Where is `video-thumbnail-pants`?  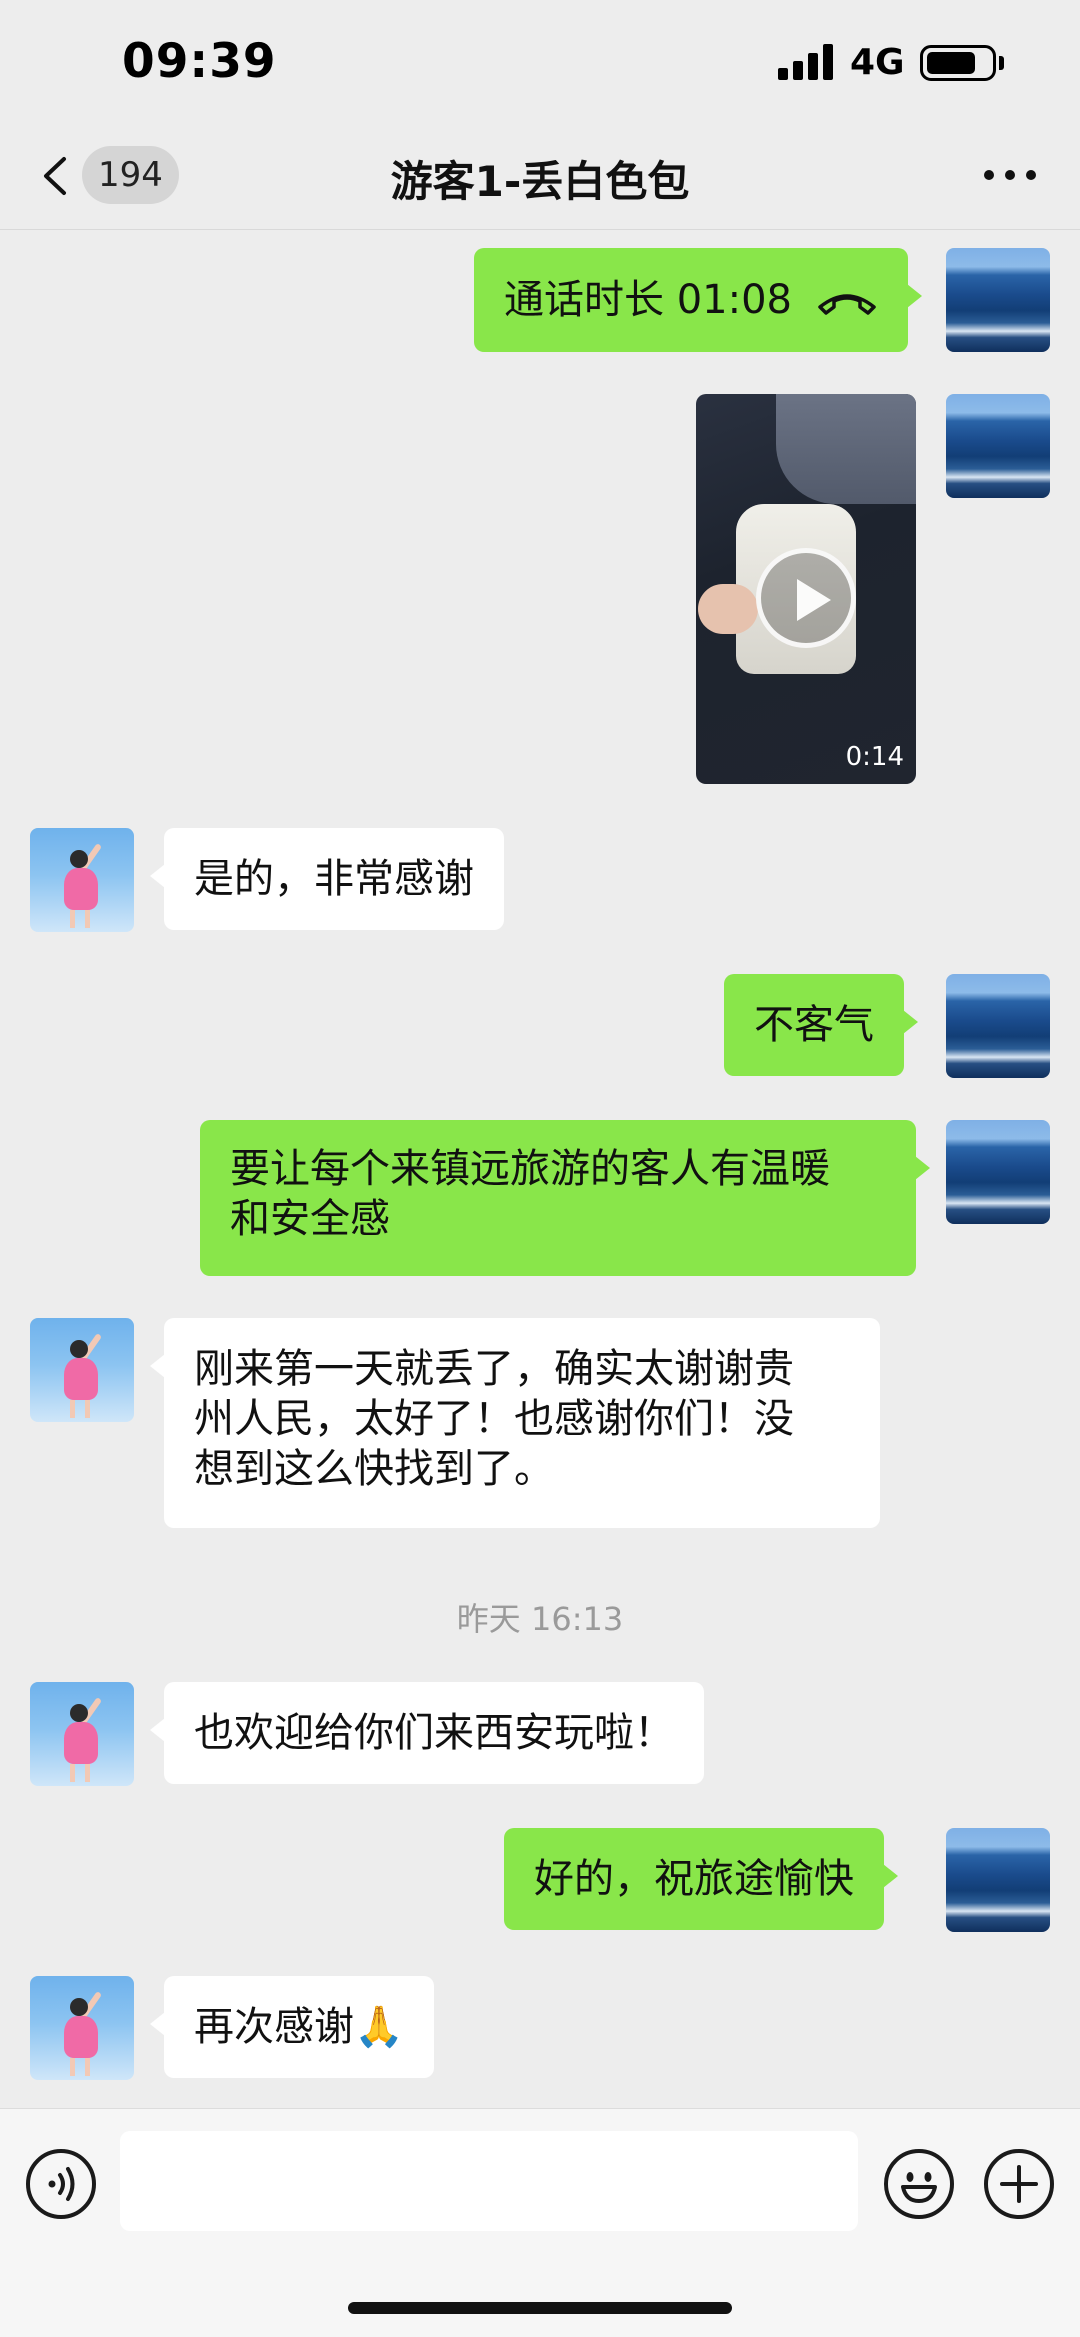
video-thumbnail-pants is located at coordinates (846, 449).